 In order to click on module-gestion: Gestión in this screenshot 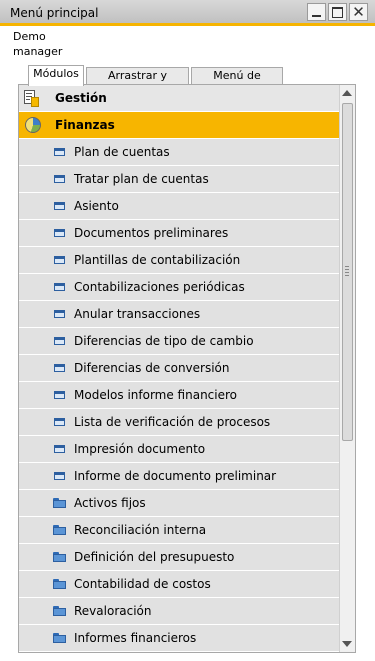, I will do `click(179, 98)`.